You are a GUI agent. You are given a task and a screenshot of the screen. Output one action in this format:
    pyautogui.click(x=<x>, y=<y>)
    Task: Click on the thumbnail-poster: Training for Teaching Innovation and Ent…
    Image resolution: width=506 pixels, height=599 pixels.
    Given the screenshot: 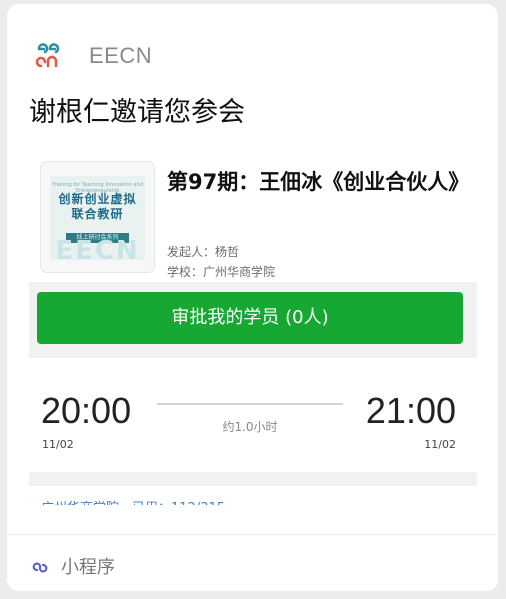 What is the action you would take?
    pyautogui.click(x=97, y=221)
    